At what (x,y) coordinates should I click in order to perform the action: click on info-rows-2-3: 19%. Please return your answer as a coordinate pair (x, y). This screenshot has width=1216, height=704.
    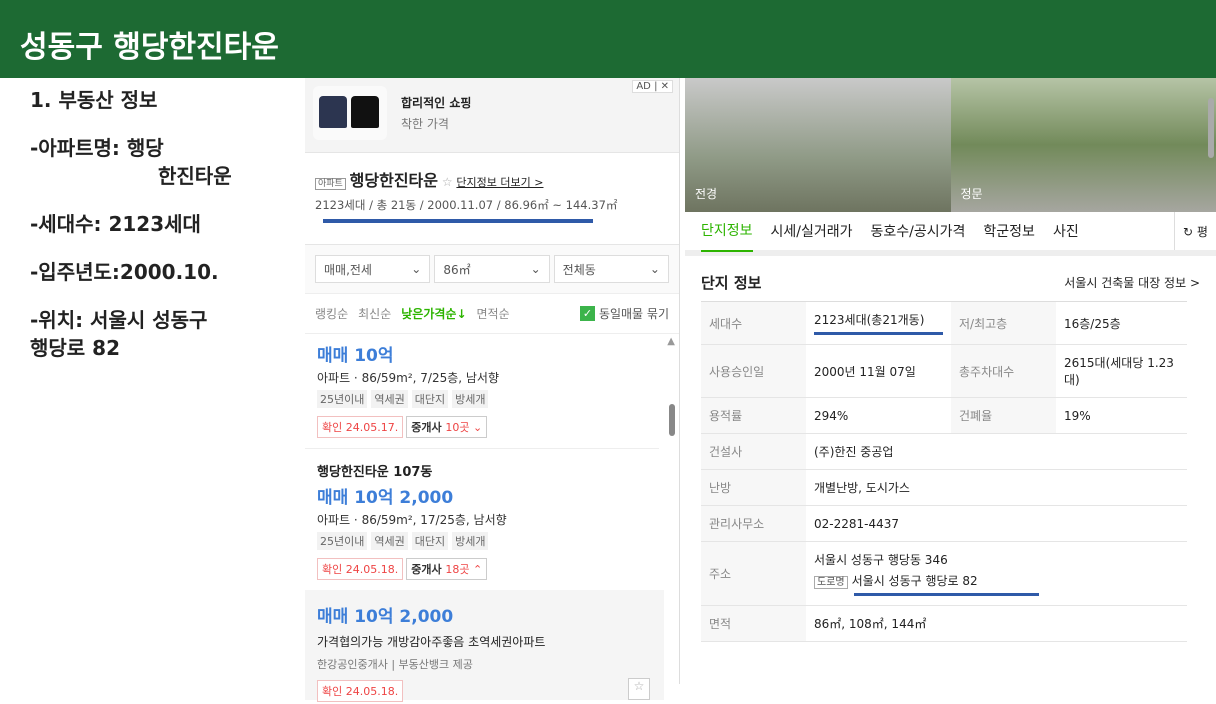
    Looking at the image, I should click on (1121, 416).